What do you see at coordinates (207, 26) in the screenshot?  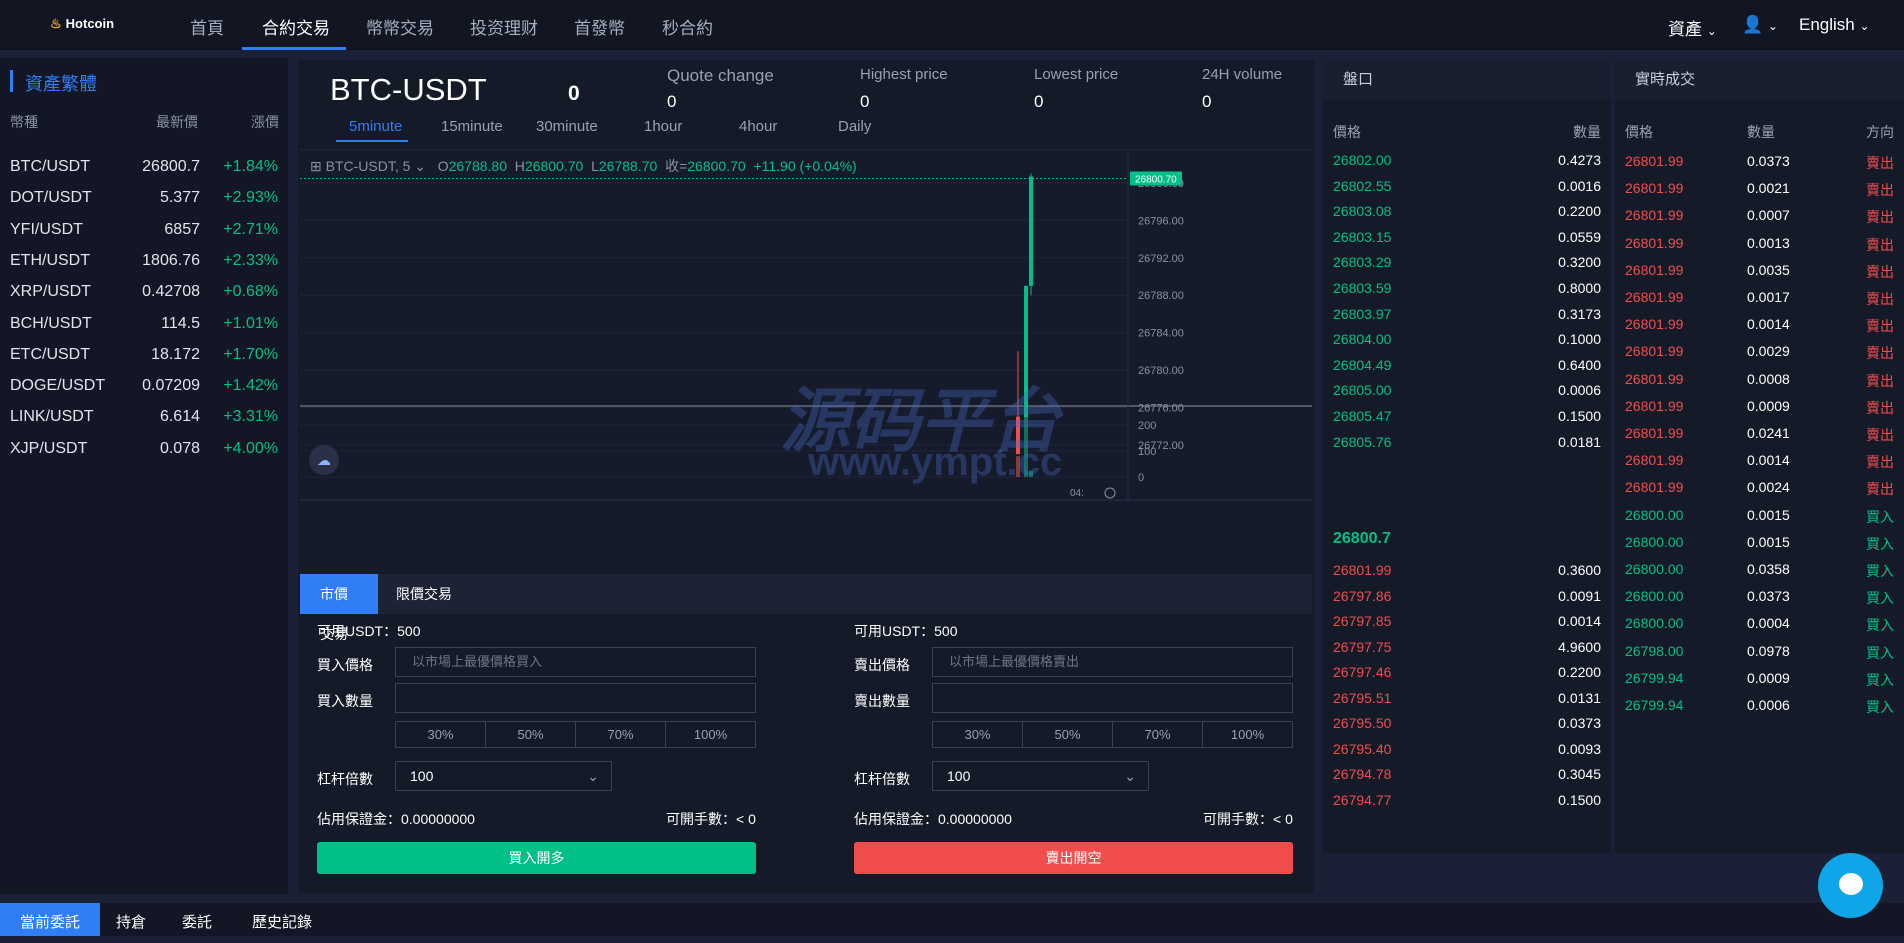 I see `nav-home: 首頁` at bounding box center [207, 26].